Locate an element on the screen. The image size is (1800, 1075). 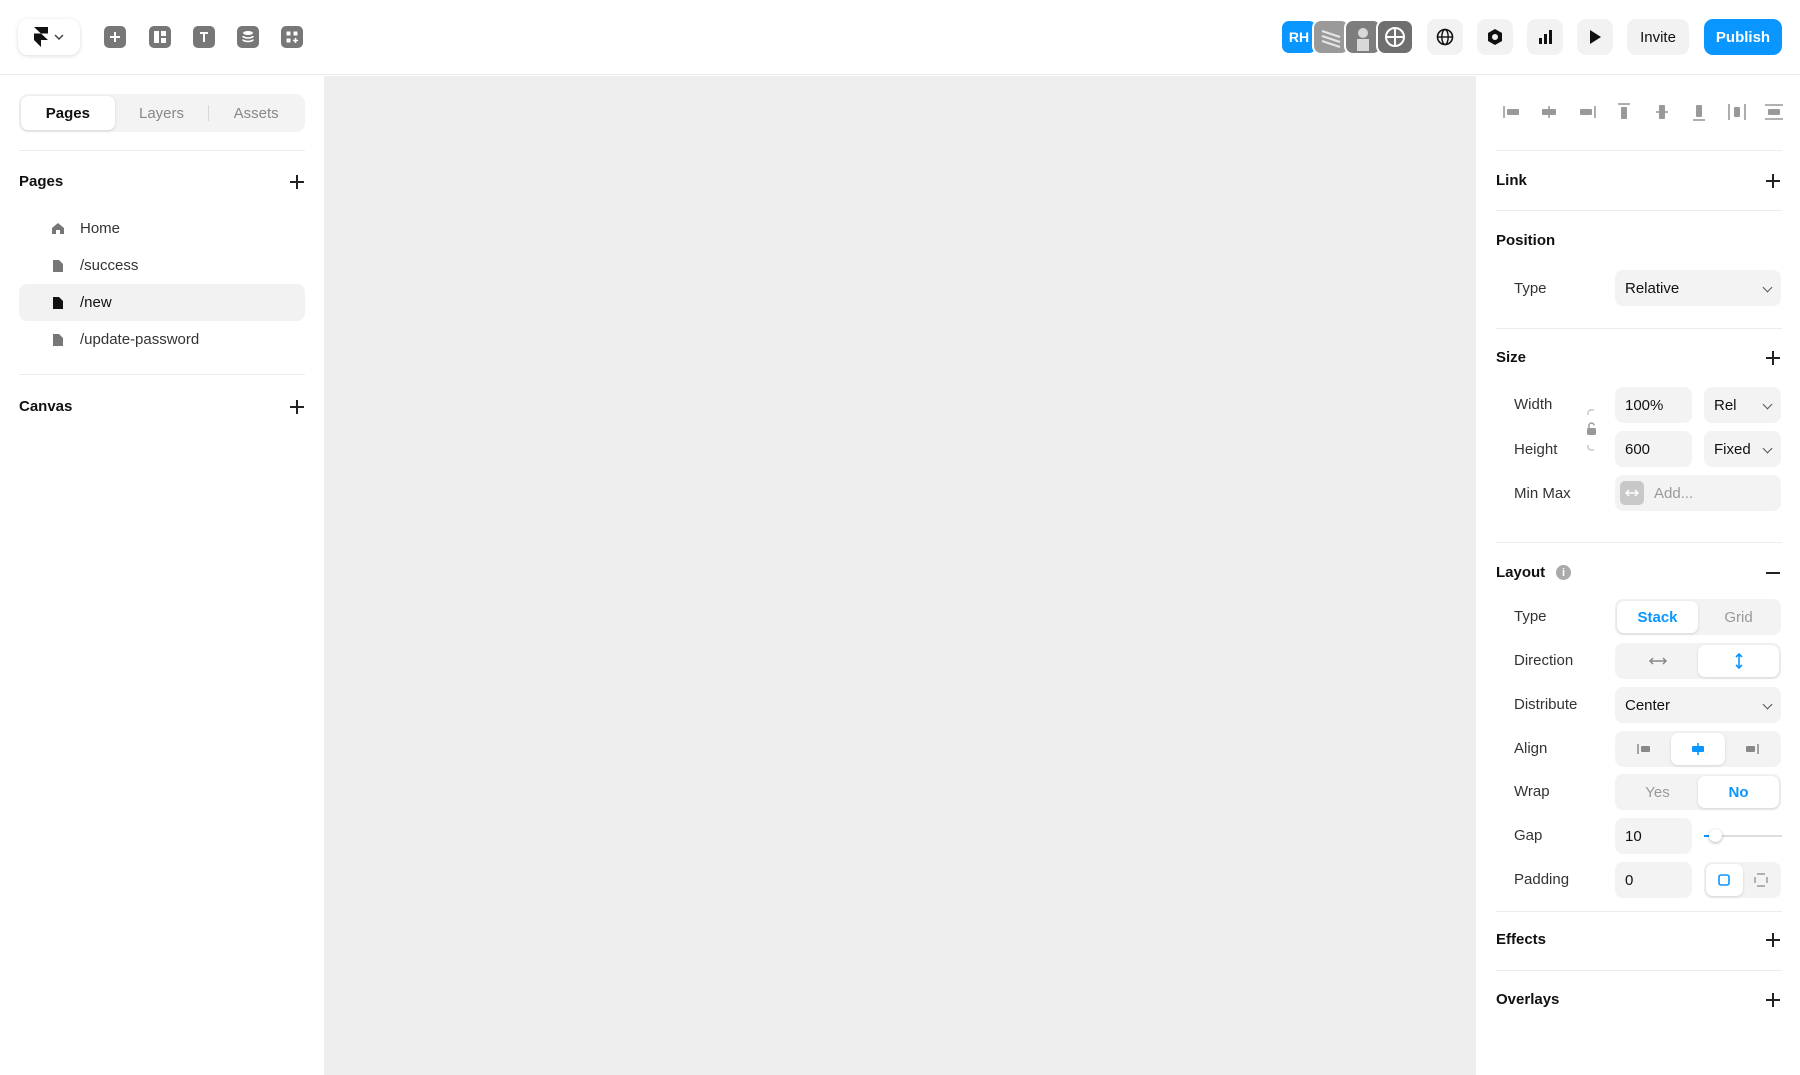
add-effect-icon is located at coordinates (1773, 940).